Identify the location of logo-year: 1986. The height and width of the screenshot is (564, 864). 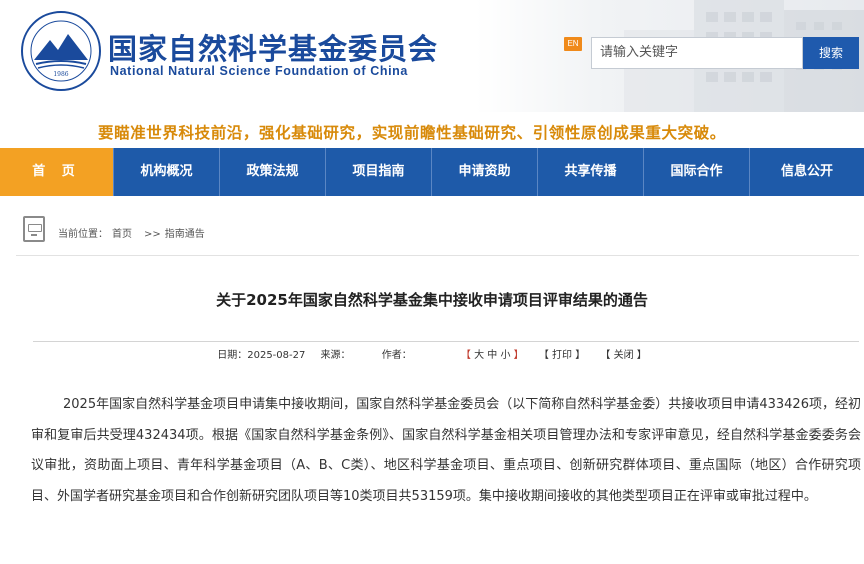
(60, 74).